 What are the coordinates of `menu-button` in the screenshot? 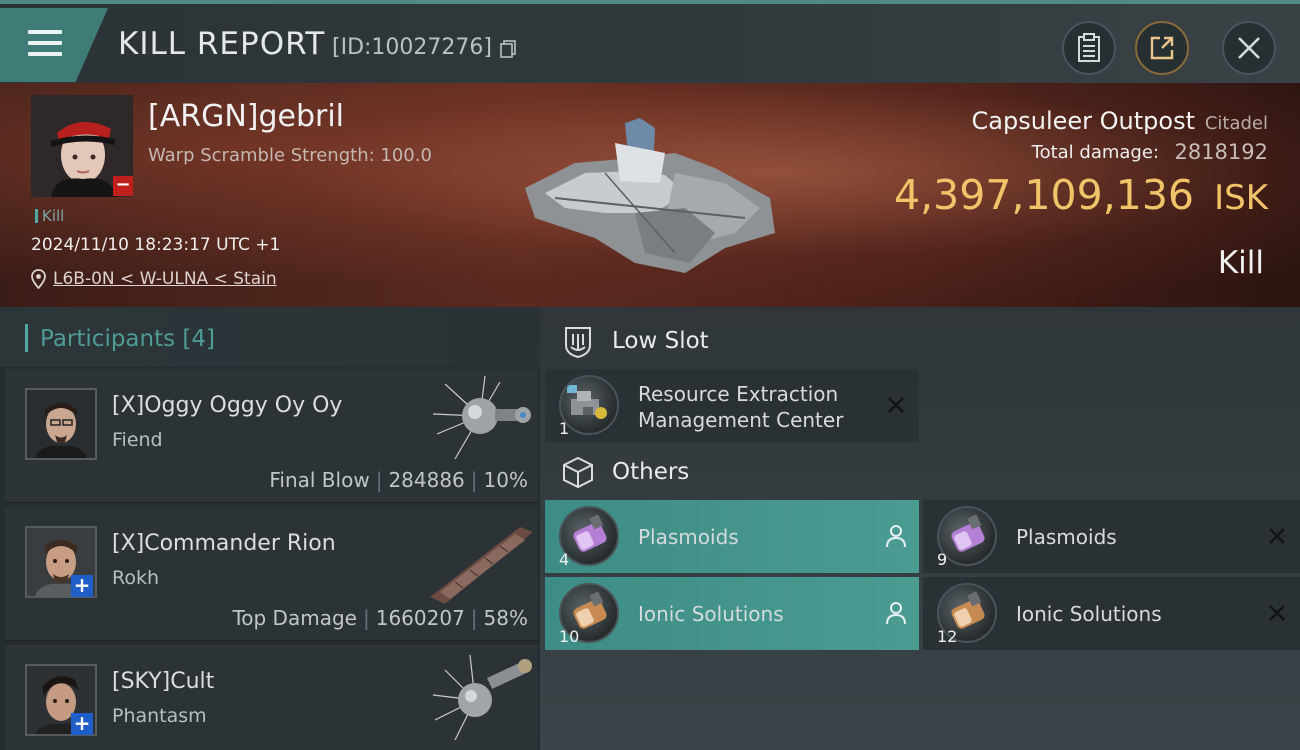 It's located at (54, 45).